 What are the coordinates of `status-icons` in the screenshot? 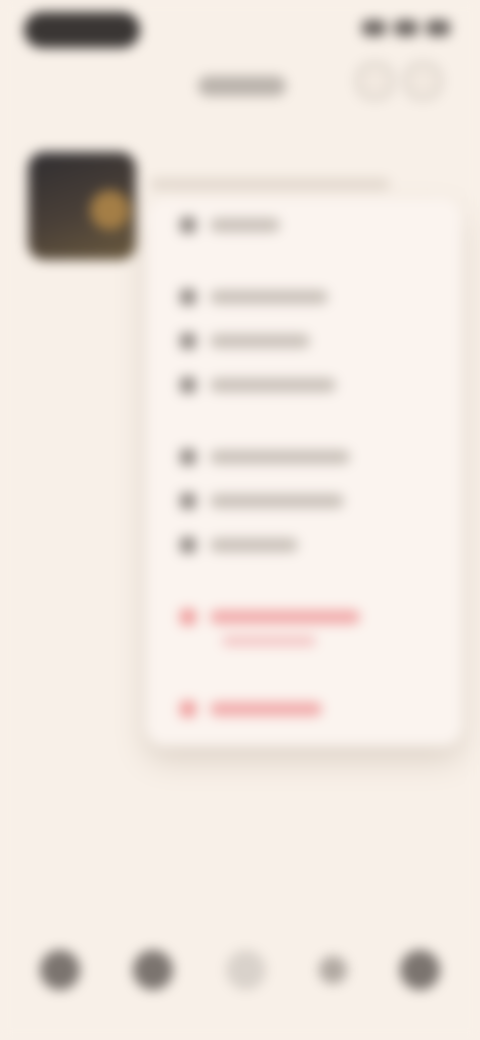 It's located at (406, 28).